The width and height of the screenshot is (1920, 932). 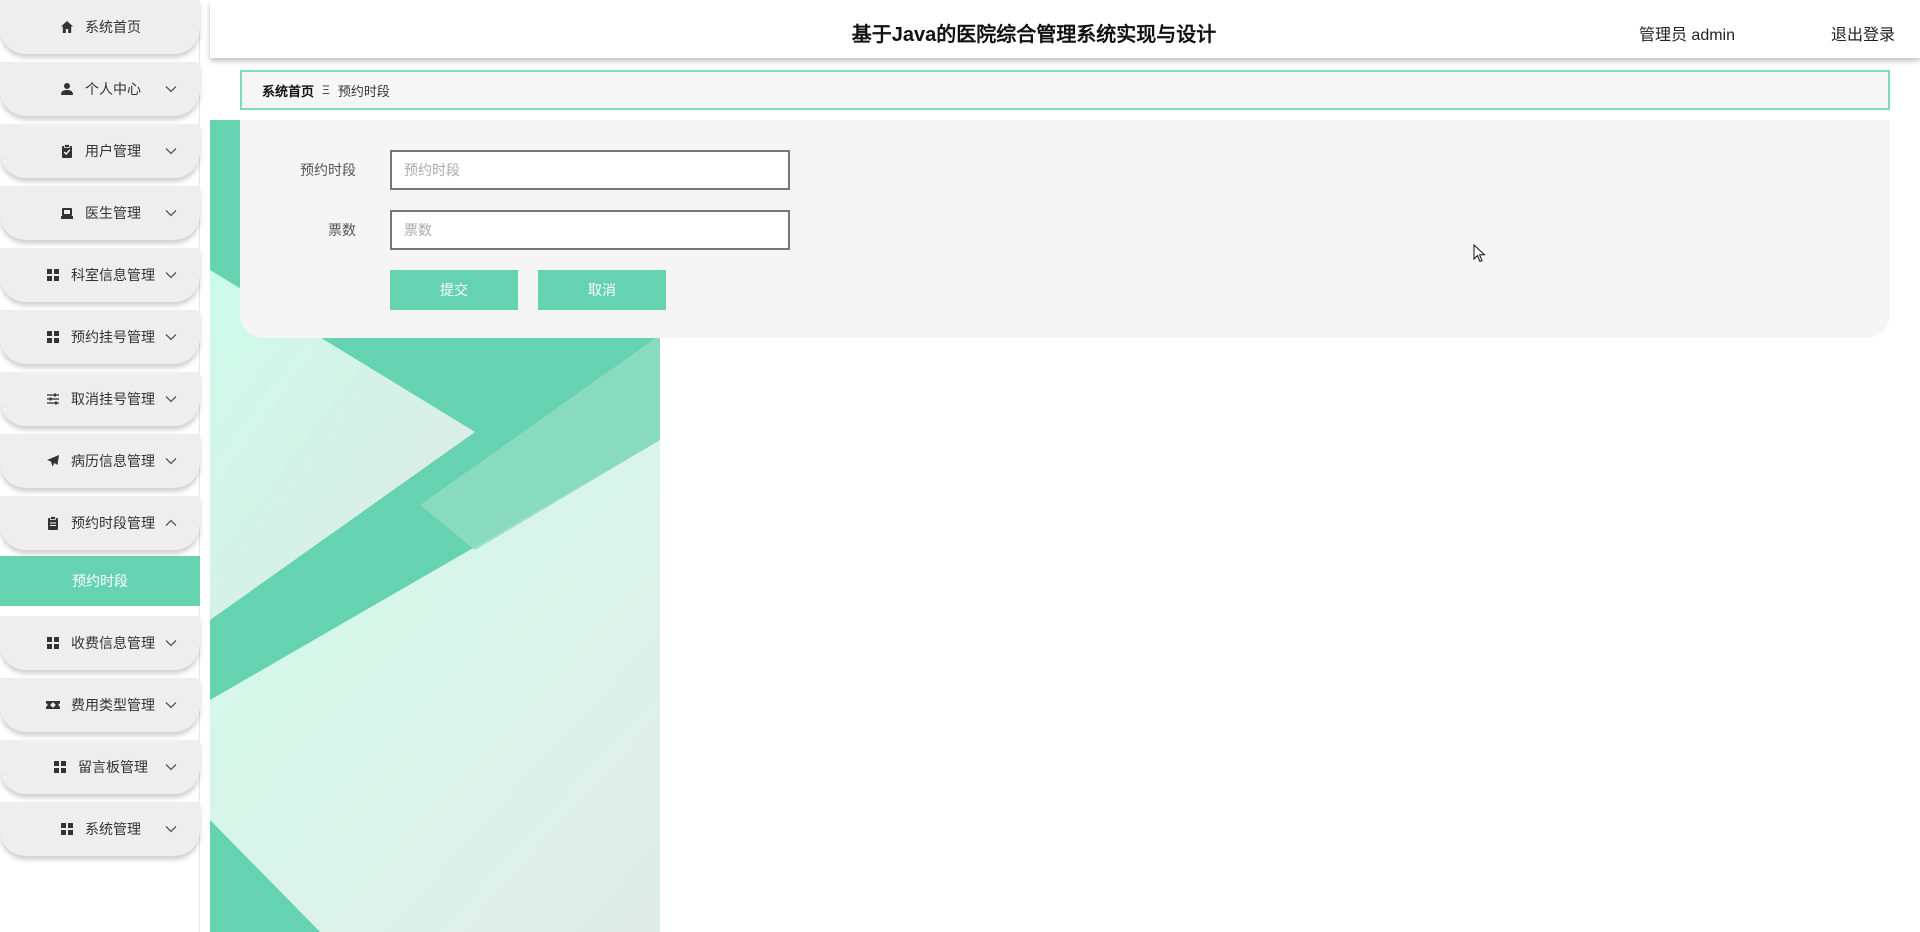 I want to click on sidebar-item-inner: 系统管理, so click(x=100, y=829).